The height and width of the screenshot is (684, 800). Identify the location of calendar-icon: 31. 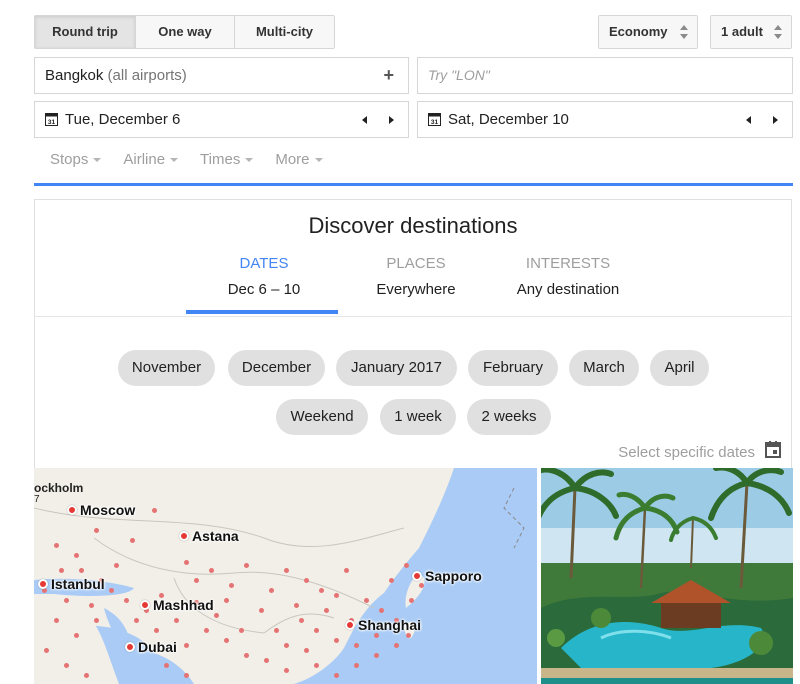
(51, 119).